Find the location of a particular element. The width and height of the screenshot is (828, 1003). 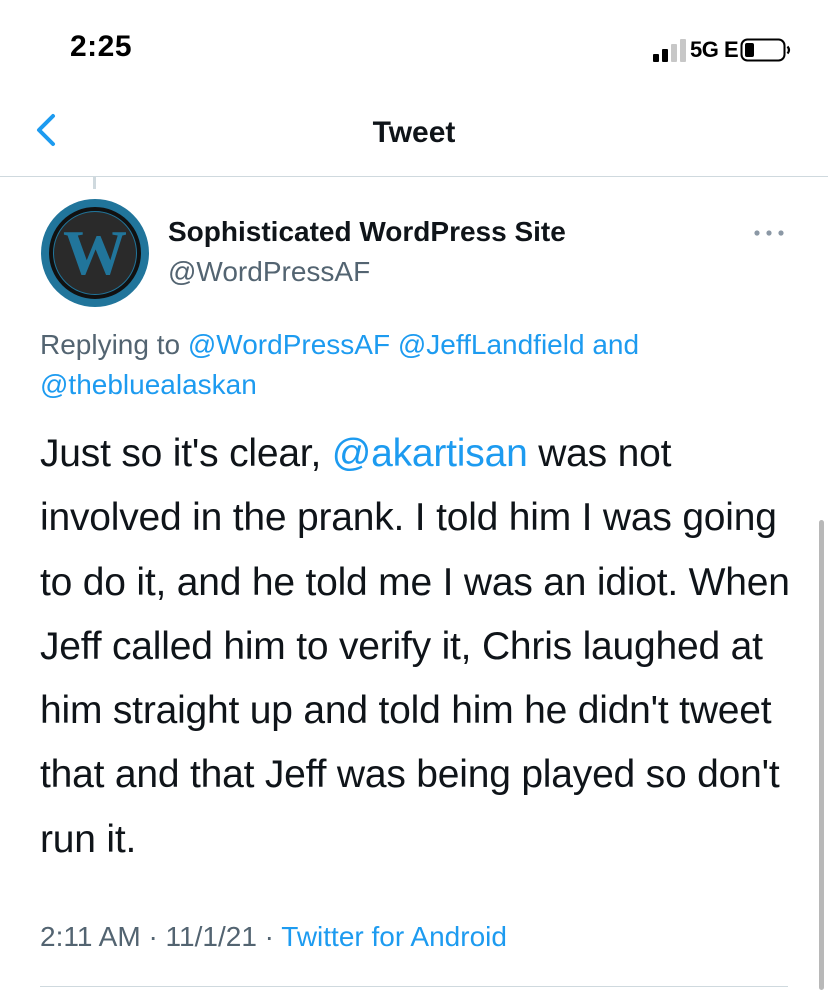

svg-text: W is located at coordinates (95, 252).